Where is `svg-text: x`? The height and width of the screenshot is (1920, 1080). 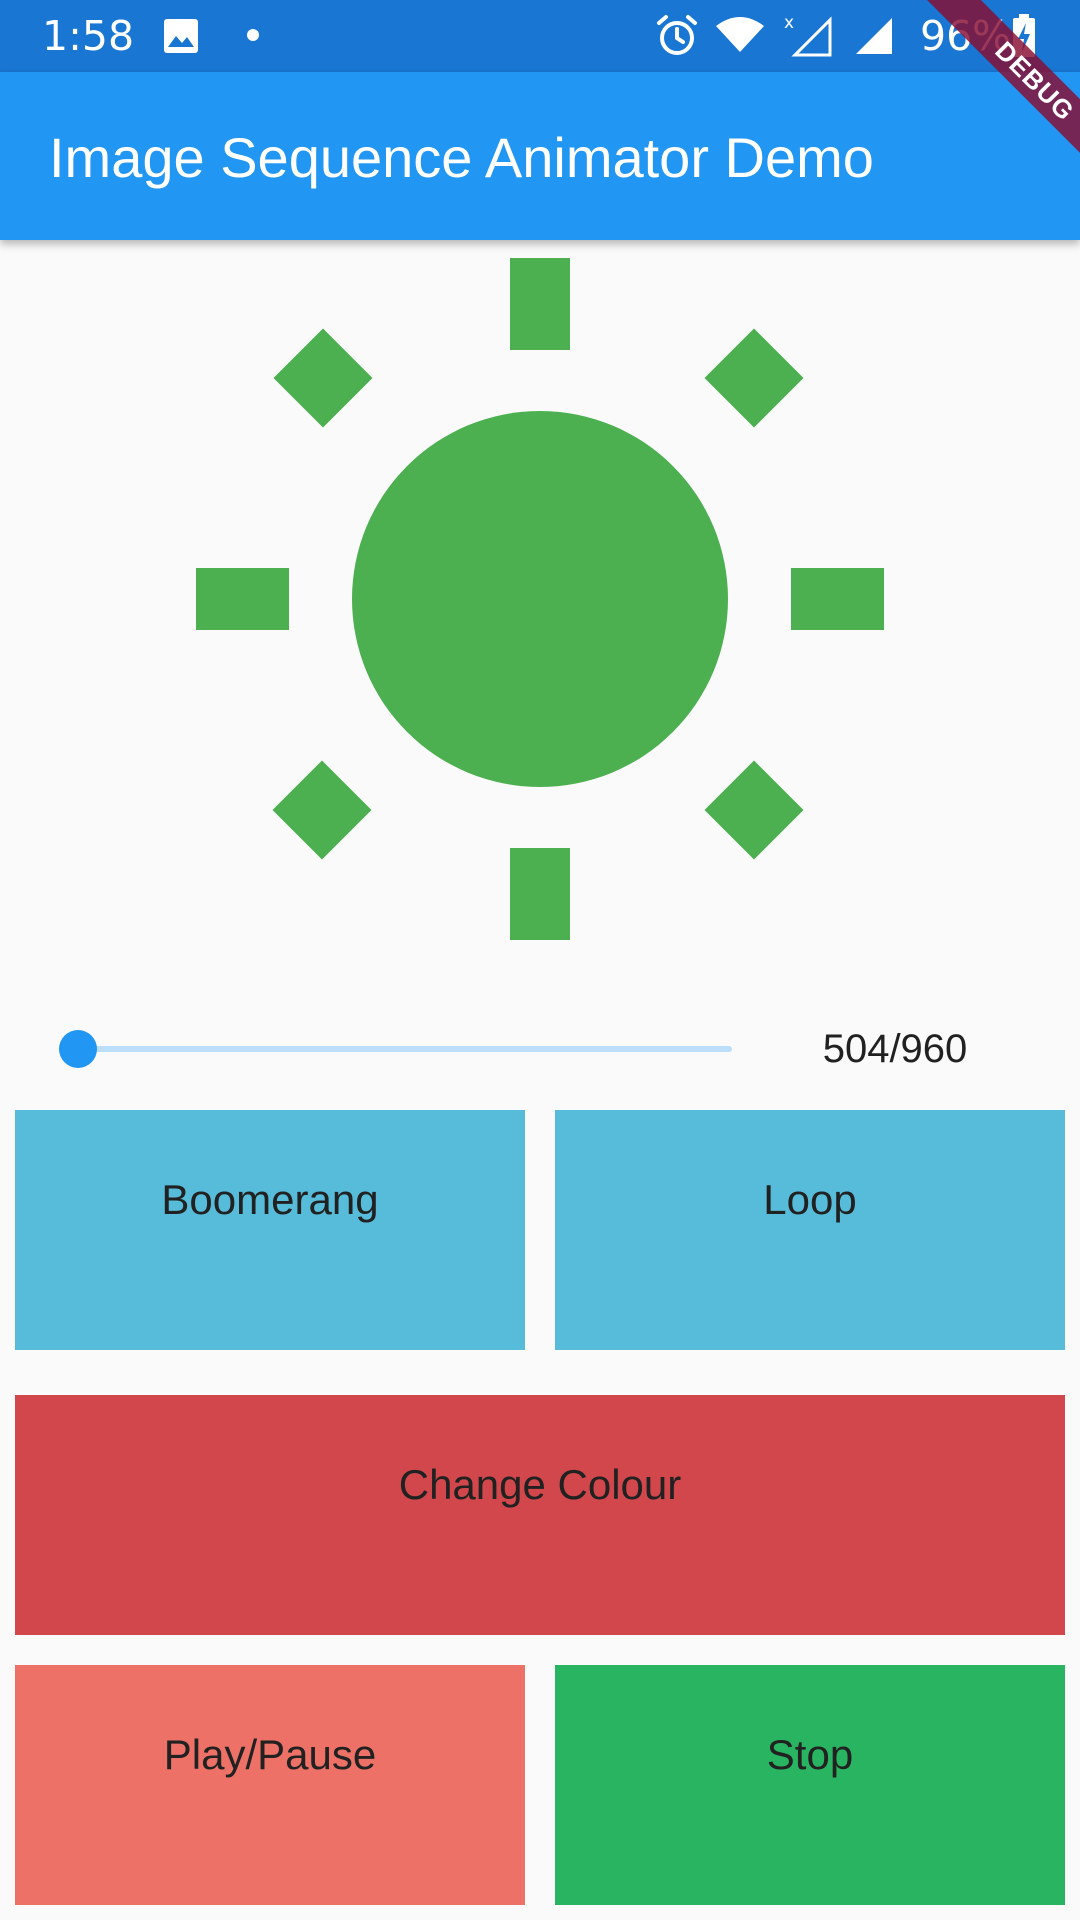 svg-text: x is located at coordinates (789, 23).